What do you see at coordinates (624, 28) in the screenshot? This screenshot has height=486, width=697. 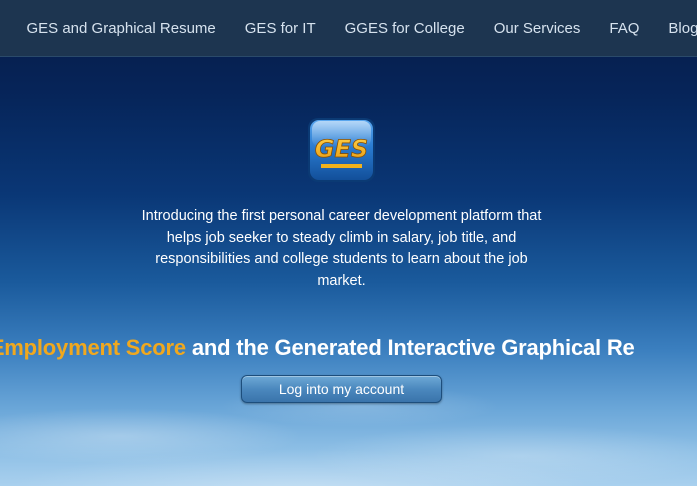 I see `nav-item-faq: FAQ` at bounding box center [624, 28].